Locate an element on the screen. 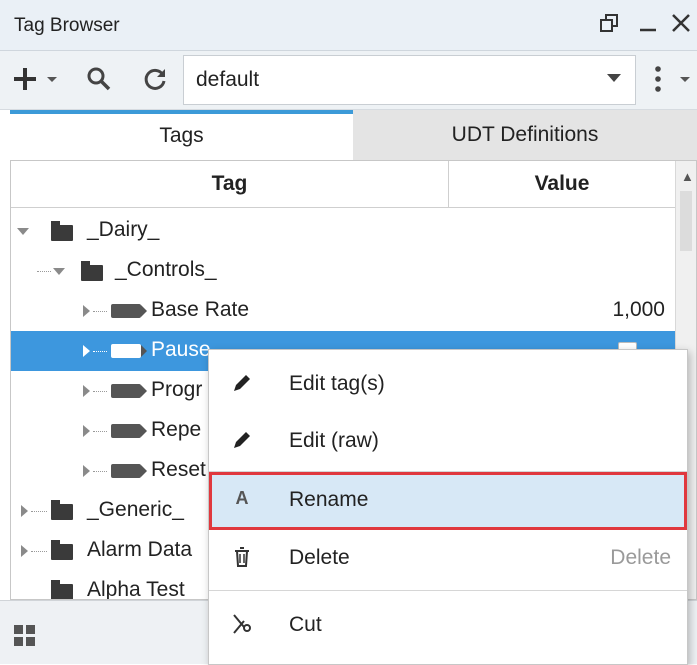 This screenshot has width=697, height=665. tree-row-label: Alarm Data is located at coordinates (140, 549).